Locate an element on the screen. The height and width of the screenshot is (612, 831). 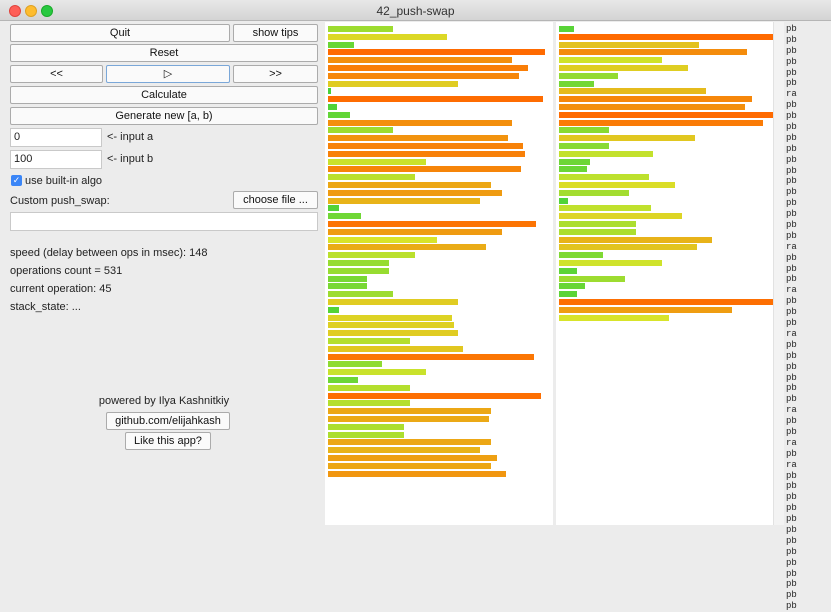
input-a-field: 0 is located at coordinates (56, 137).